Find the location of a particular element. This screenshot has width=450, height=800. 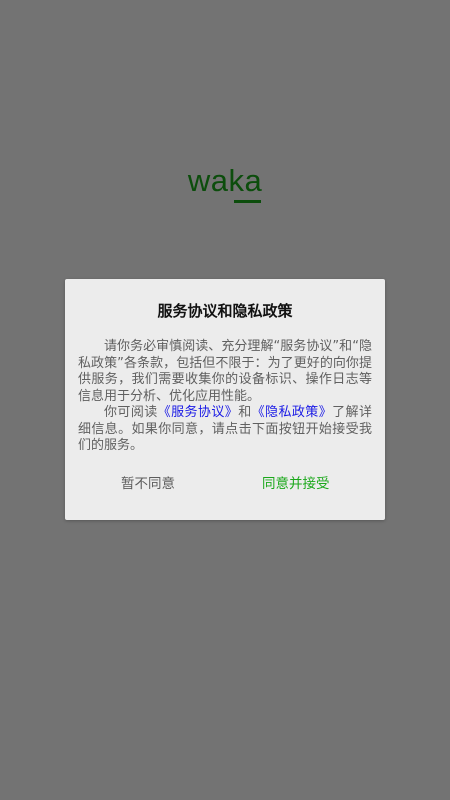

logo-wordmark: waka is located at coordinates (225, 180).